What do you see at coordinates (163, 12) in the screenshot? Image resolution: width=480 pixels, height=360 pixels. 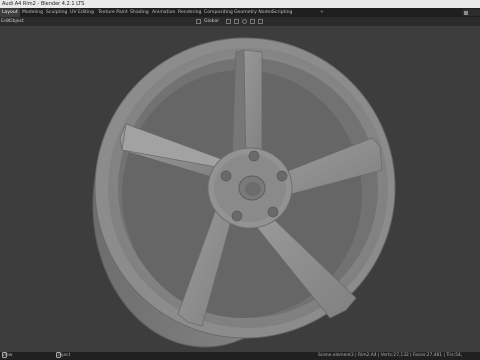 I see `tab-animation: Animation` at bounding box center [163, 12].